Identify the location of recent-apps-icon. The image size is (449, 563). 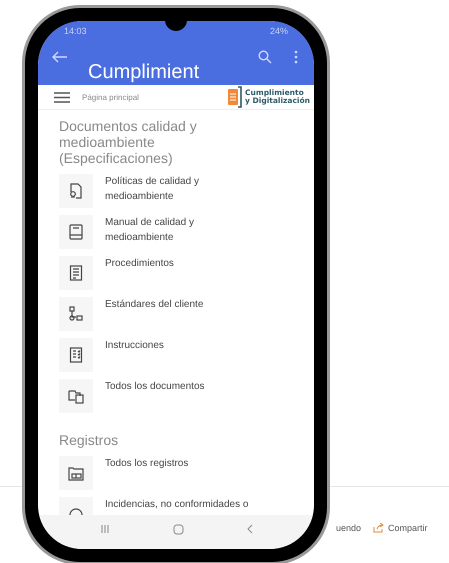
(105, 529).